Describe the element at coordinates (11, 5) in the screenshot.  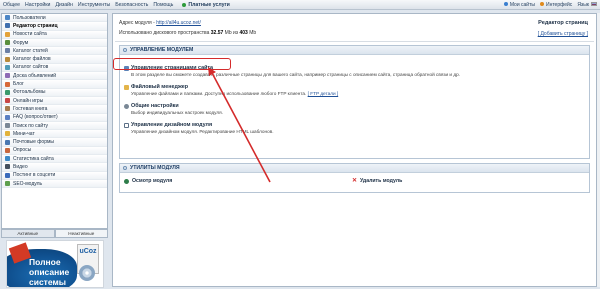
I see `top-menu-item: Общее` at that location.